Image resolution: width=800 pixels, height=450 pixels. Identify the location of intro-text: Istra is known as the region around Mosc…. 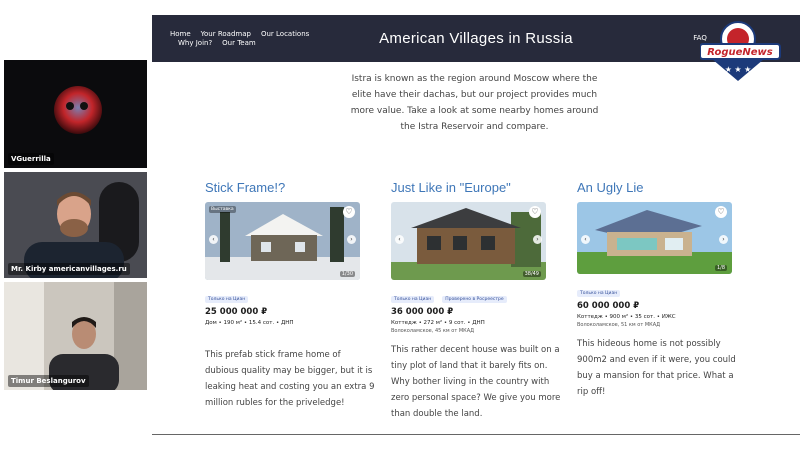
(474, 103).